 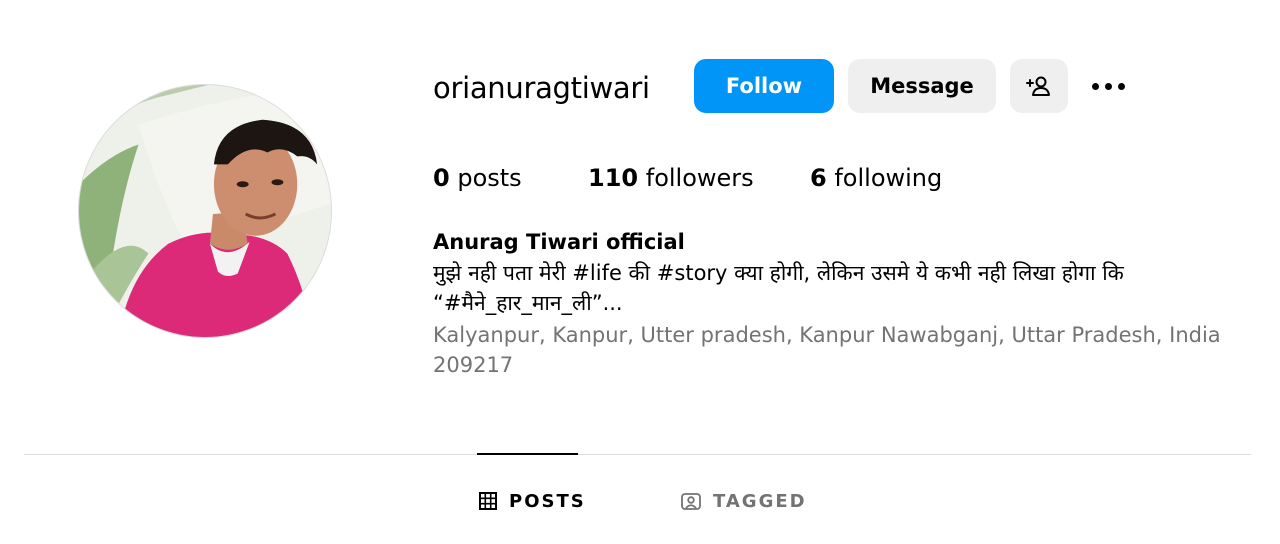 What do you see at coordinates (888, 178) in the screenshot?
I see `following-count-label: following` at bounding box center [888, 178].